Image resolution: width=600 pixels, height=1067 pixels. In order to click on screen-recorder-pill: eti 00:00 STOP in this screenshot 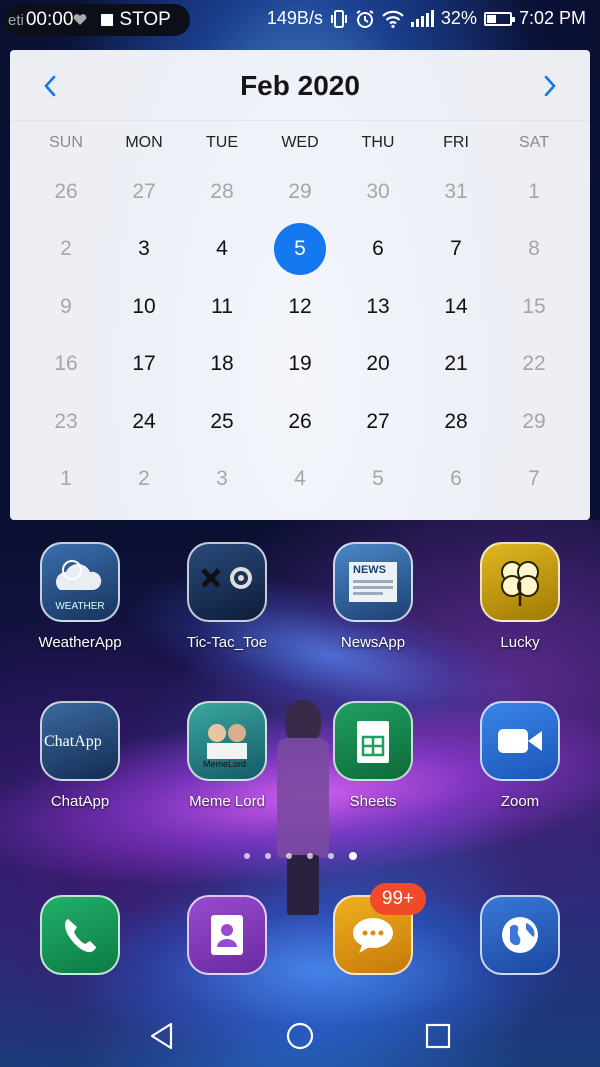, I will do `click(97, 20)`.